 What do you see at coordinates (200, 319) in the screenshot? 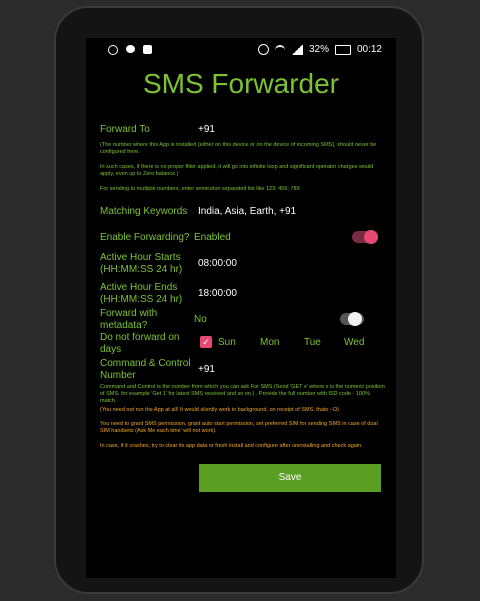
I see `metadata-value: No` at bounding box center [200, 319].